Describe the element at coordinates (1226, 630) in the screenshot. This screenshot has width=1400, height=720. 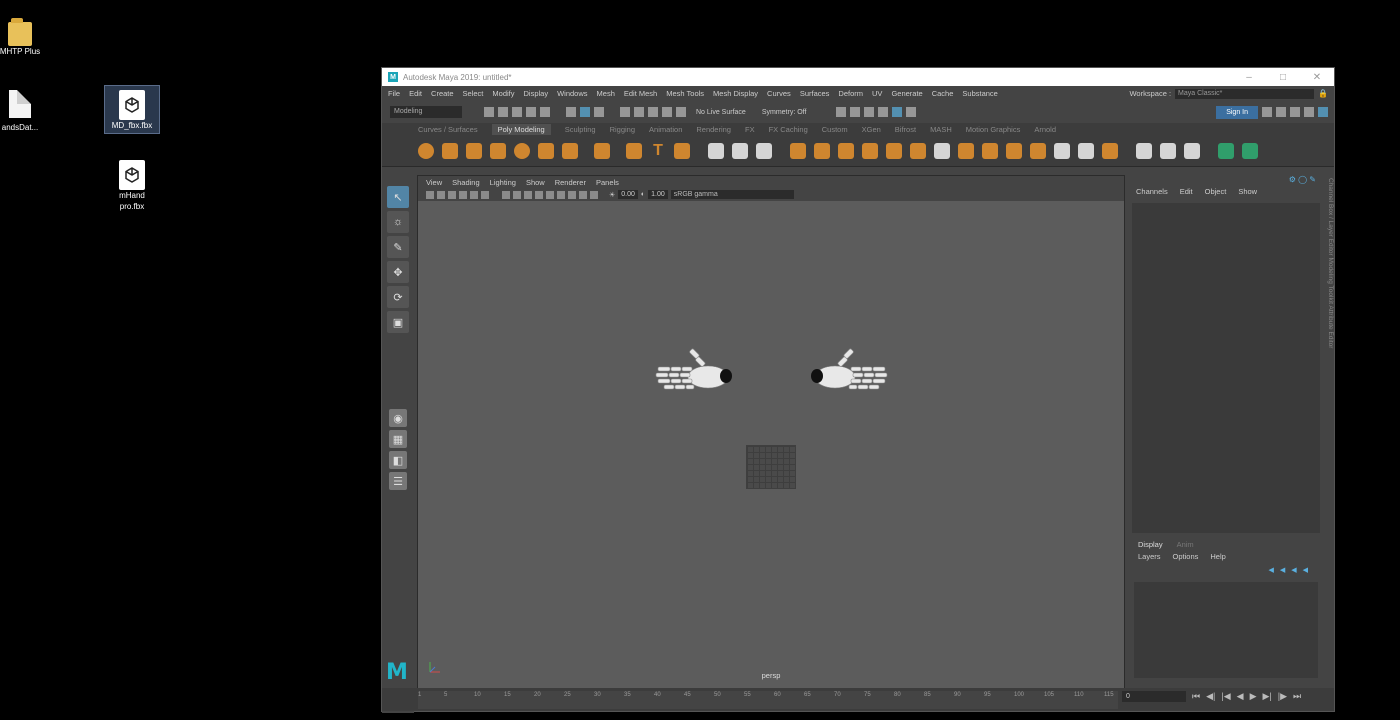
I see `layer-list` at that location.